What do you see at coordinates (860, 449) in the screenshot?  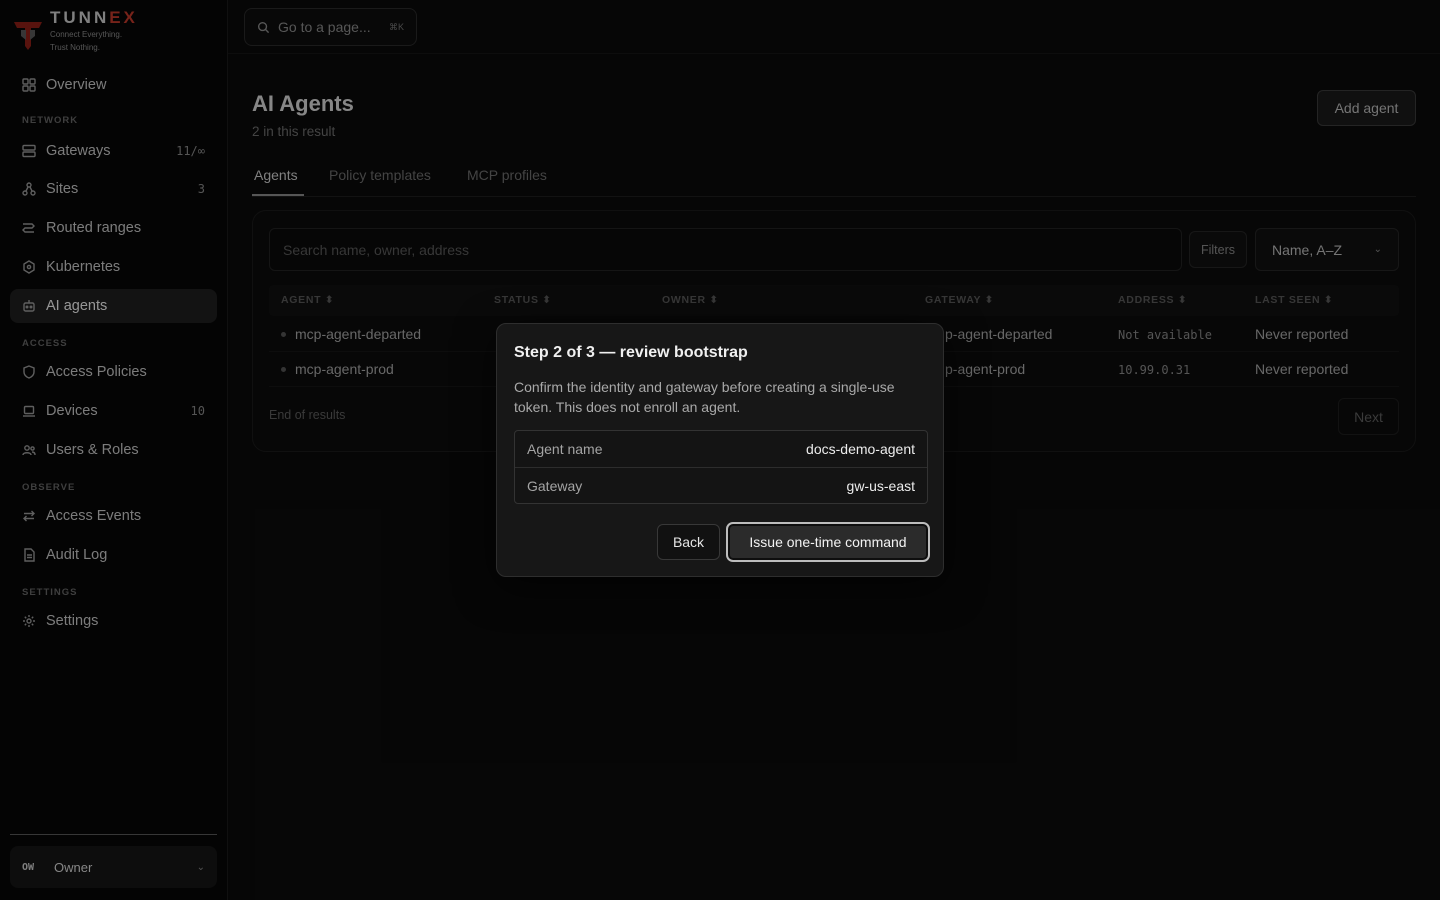 I see `summary-value: docs-demo-agent` at bounding box center [860, 449].